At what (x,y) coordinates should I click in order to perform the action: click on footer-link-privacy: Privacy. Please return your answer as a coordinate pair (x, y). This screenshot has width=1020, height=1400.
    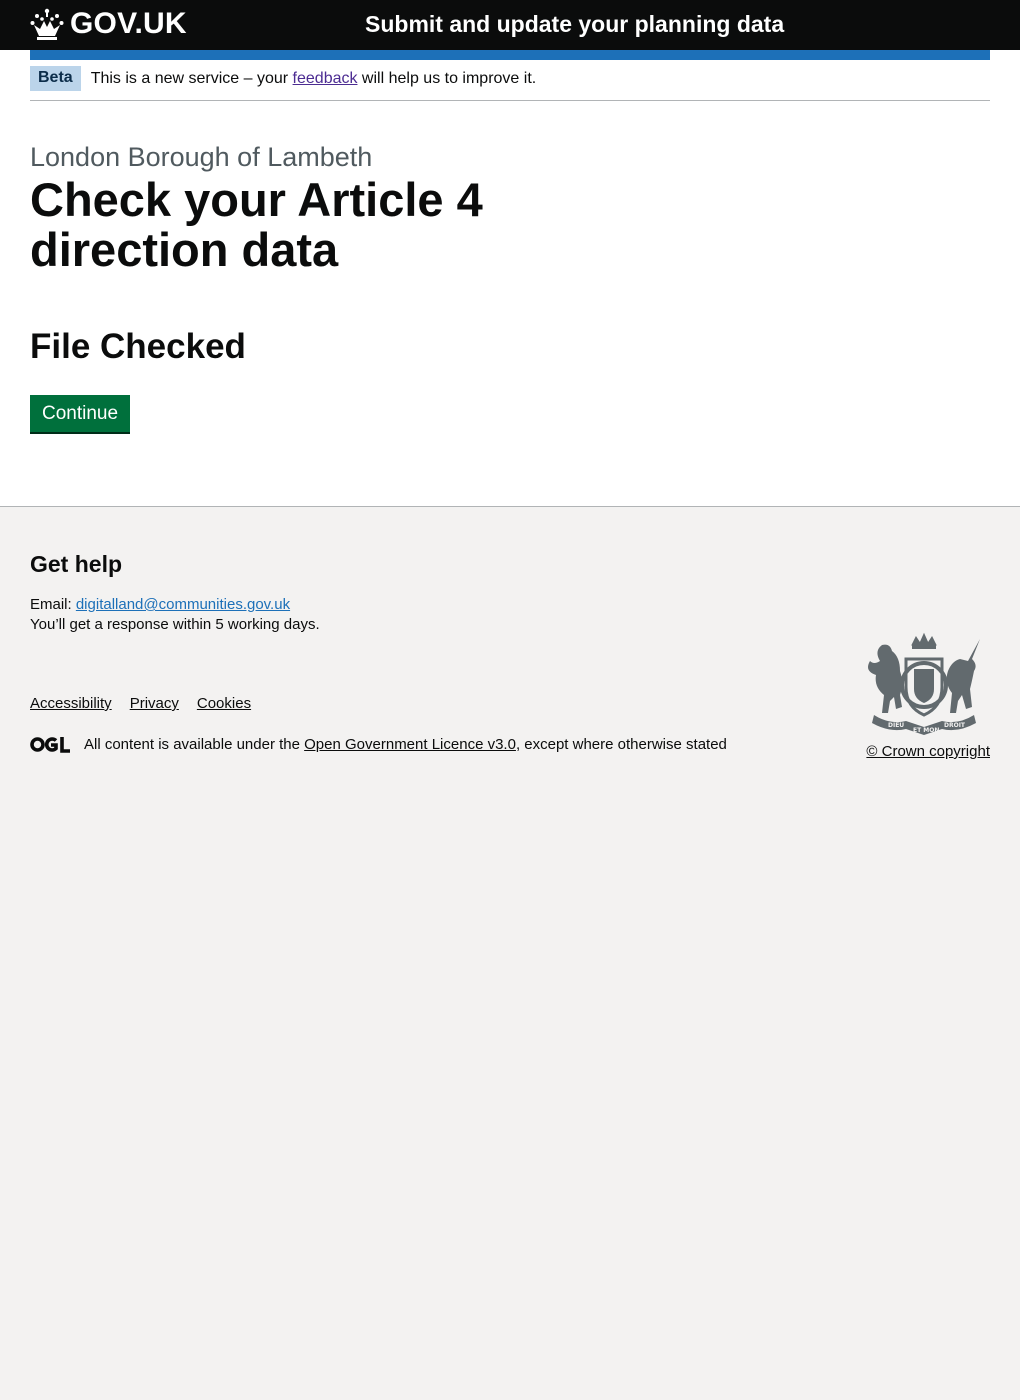
    Looking at the image, I should click on (154, 703).